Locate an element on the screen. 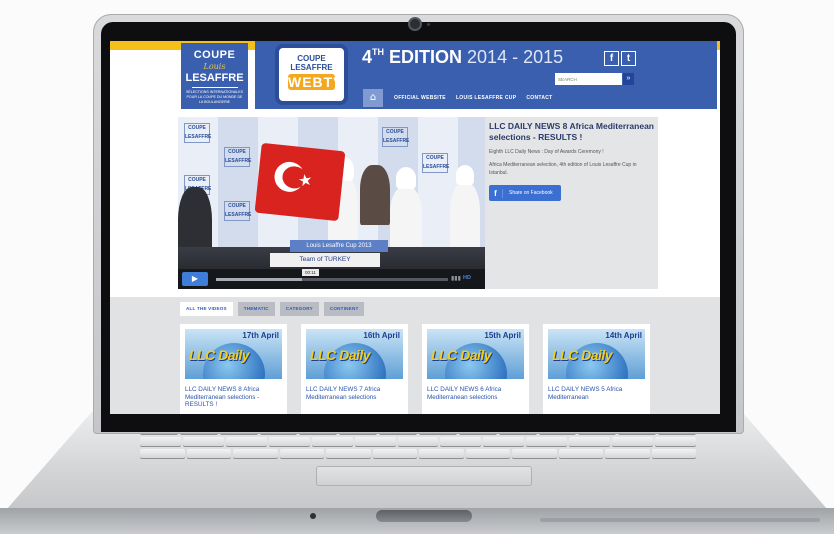  camera-light is located at coordinates (428, 24).